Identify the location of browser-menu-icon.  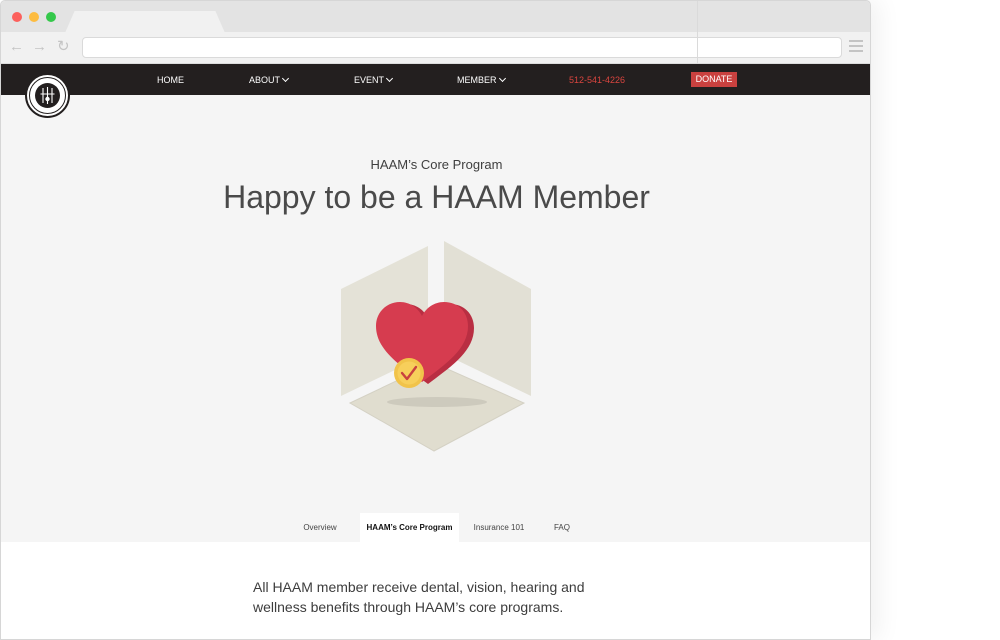
(856, 46).